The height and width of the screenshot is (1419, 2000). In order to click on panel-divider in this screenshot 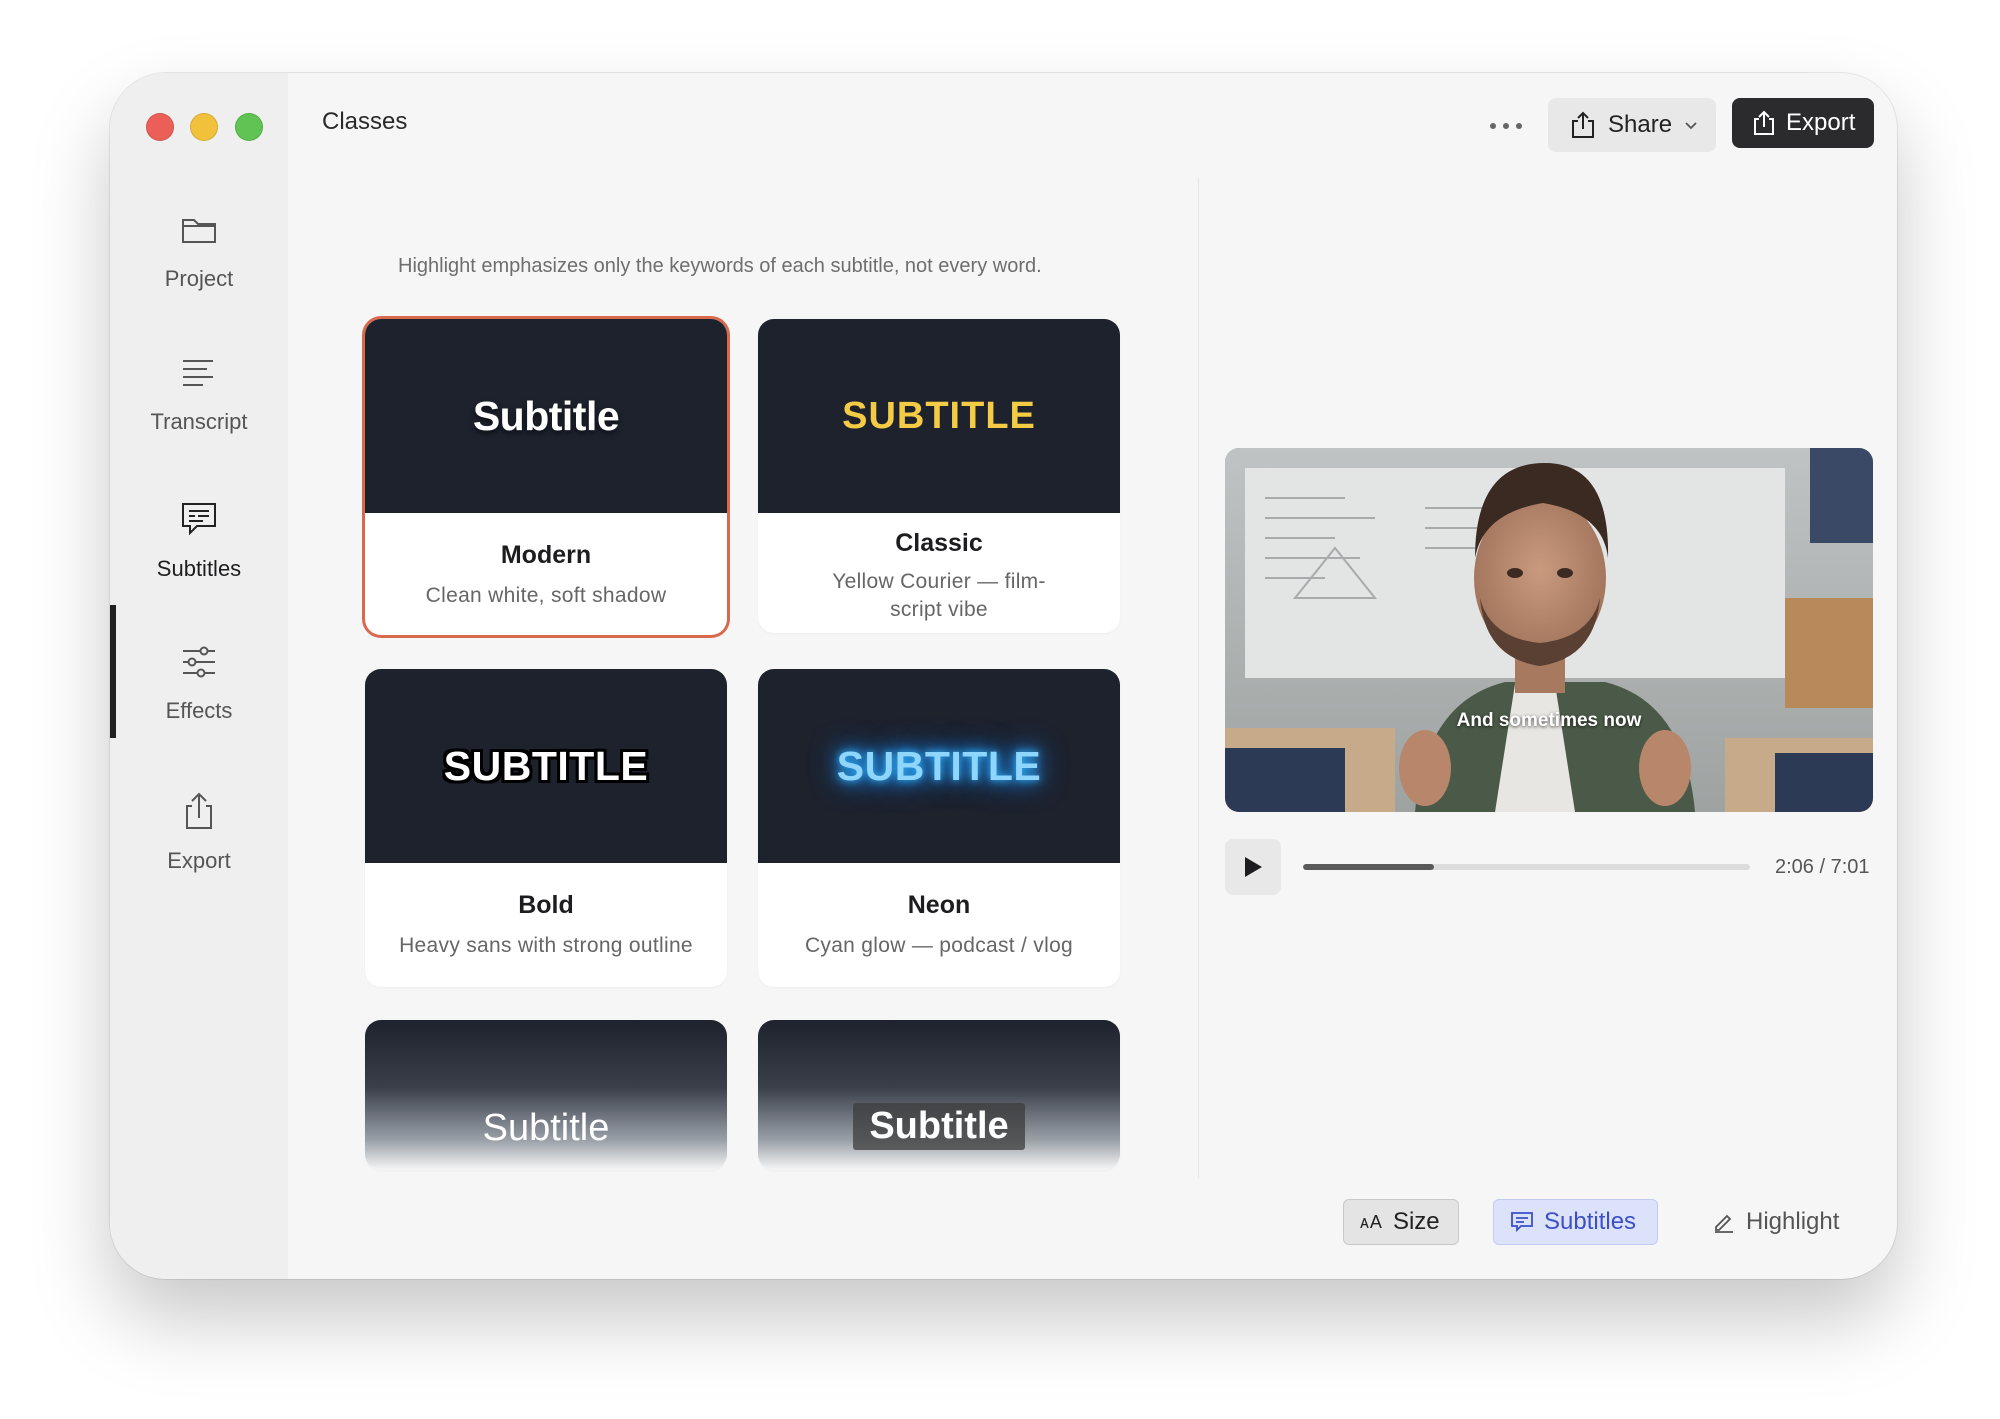, I will do `click(1198, 678)`.